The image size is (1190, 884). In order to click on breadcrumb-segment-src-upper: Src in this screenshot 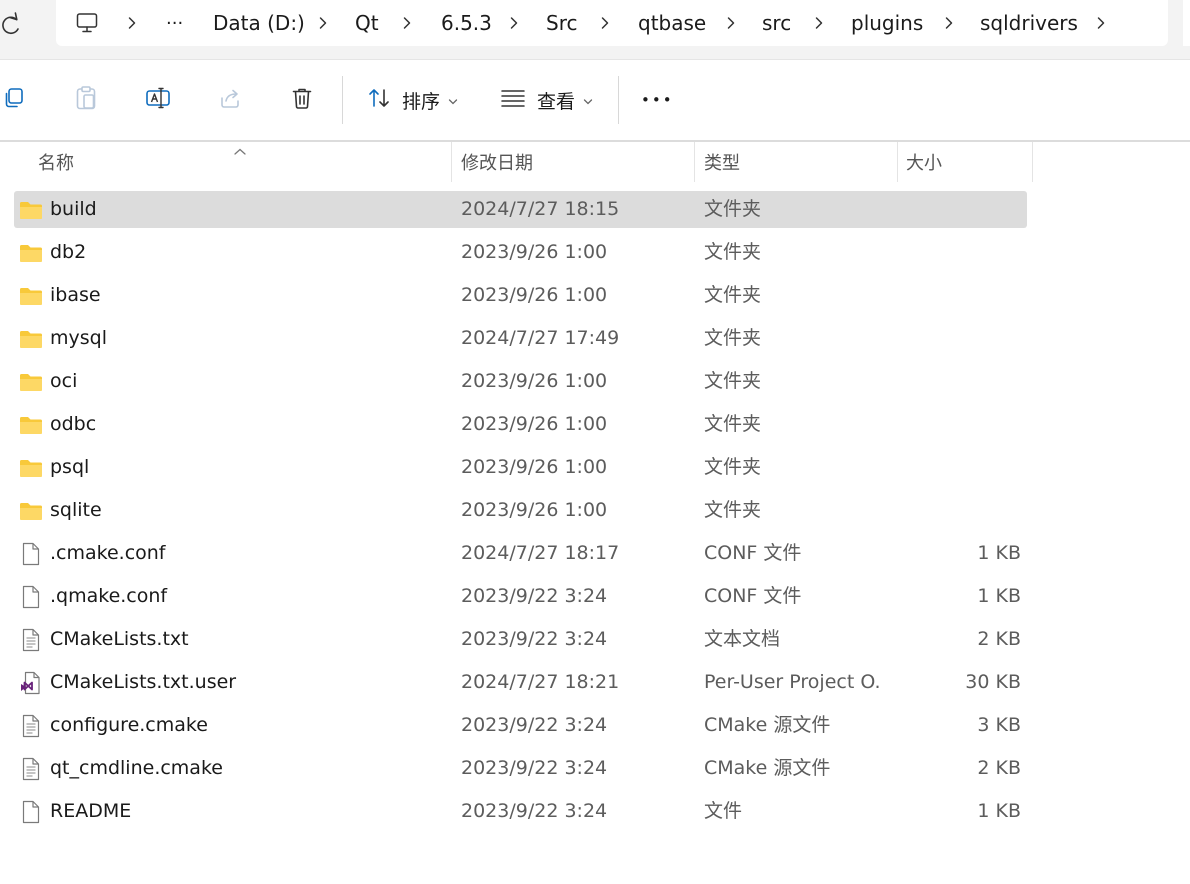, I will do `click(561, 23)`.